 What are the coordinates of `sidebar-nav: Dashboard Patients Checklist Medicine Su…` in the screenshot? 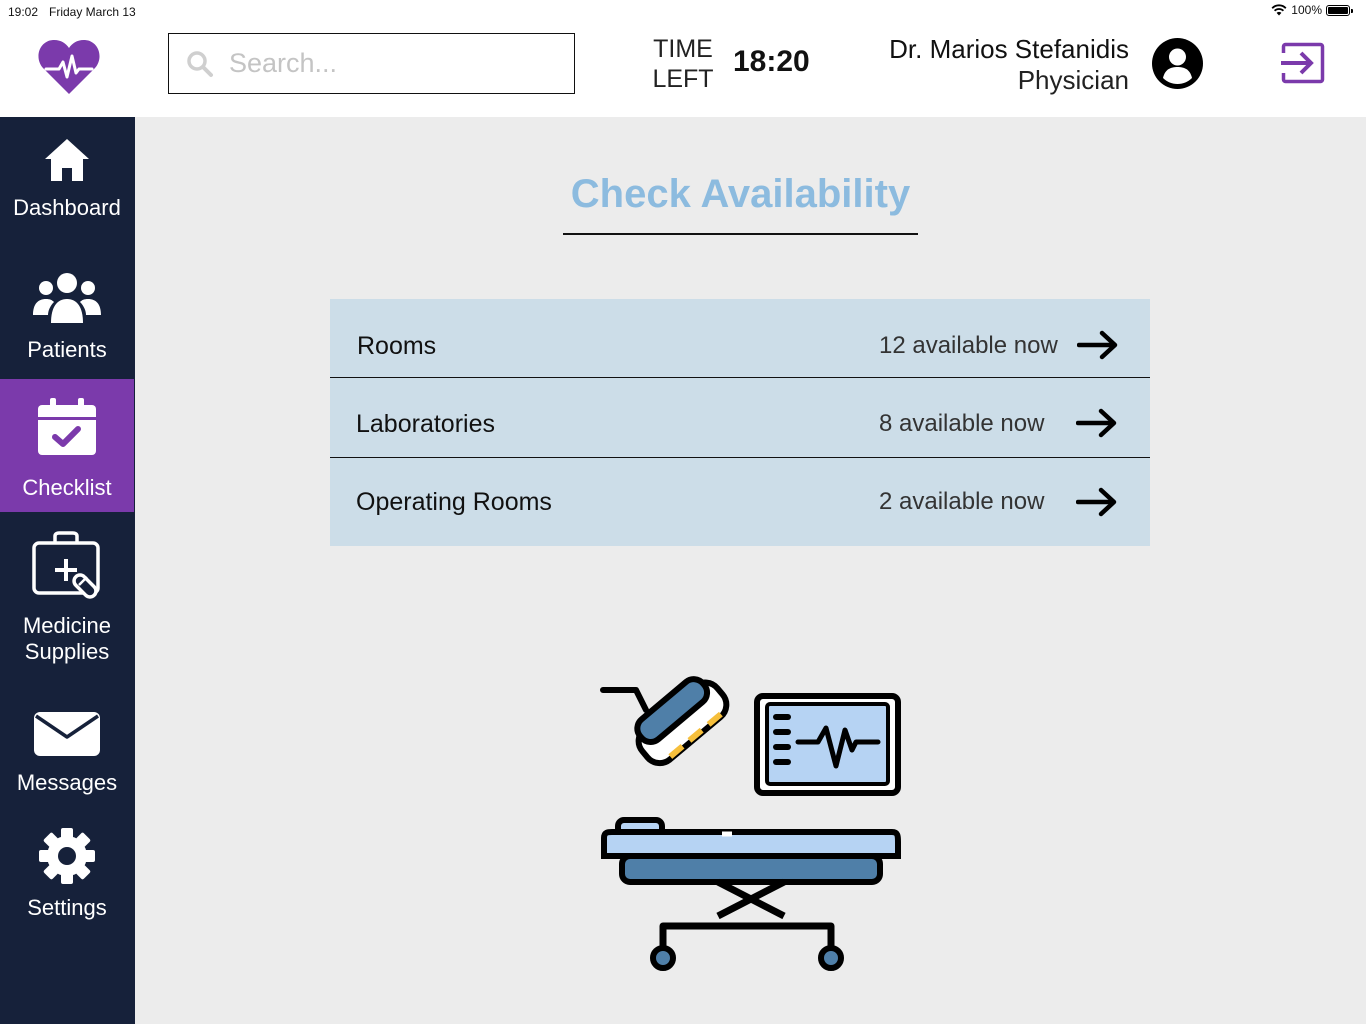 It's located at (67, 570).